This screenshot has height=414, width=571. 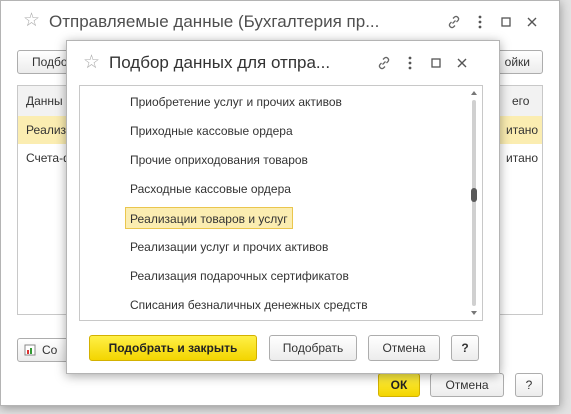 I want to click on select-and-close-button: Подобрать и закрыть, so click(x=173, y=348).